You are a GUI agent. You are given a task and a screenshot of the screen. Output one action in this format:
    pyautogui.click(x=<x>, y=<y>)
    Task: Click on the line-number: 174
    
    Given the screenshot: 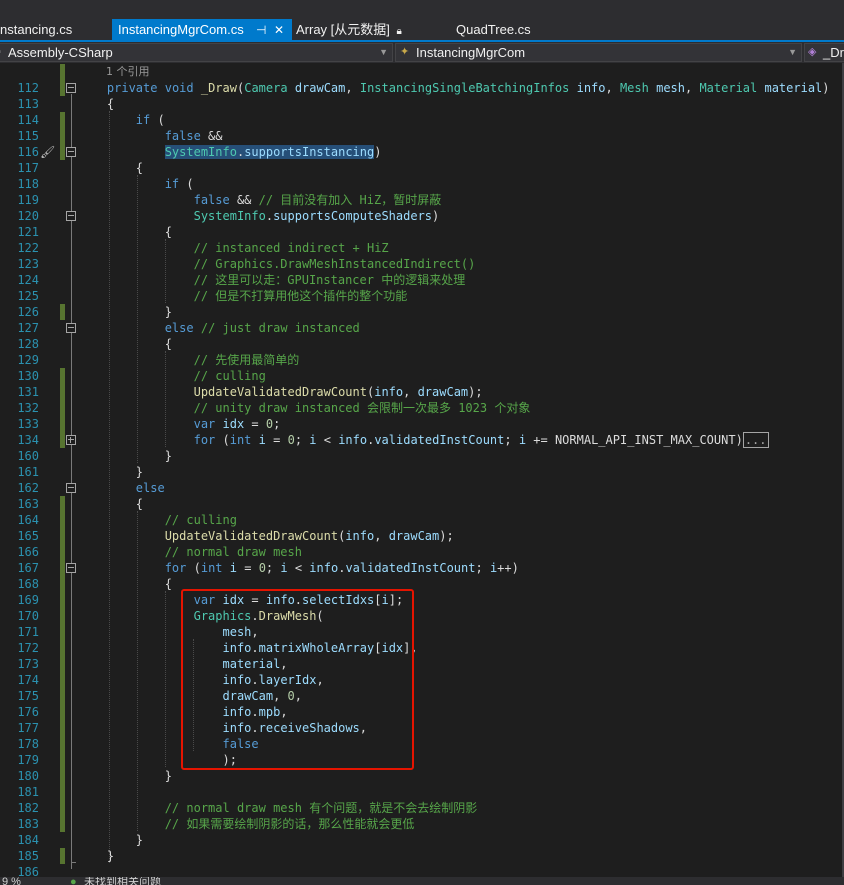 What is the action you would take?
    pyautogui.click(x=28, y=680)
    